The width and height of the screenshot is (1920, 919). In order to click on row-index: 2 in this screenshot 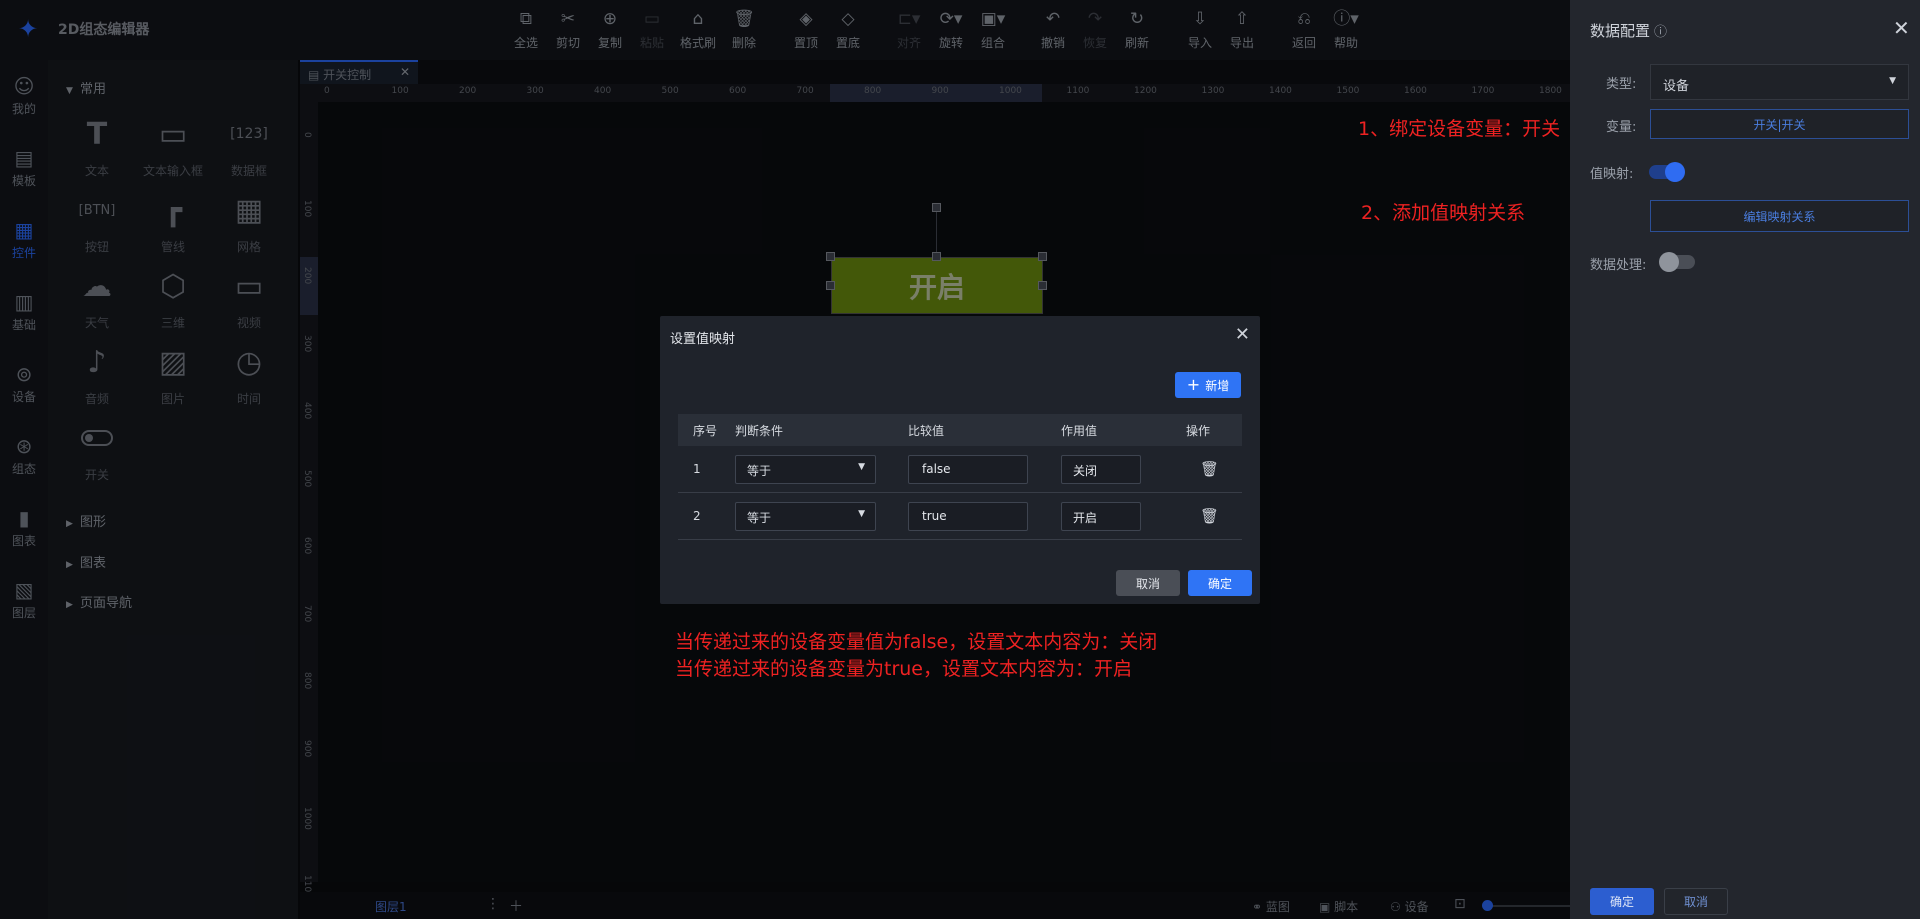, I will do `click(697, 516)`.